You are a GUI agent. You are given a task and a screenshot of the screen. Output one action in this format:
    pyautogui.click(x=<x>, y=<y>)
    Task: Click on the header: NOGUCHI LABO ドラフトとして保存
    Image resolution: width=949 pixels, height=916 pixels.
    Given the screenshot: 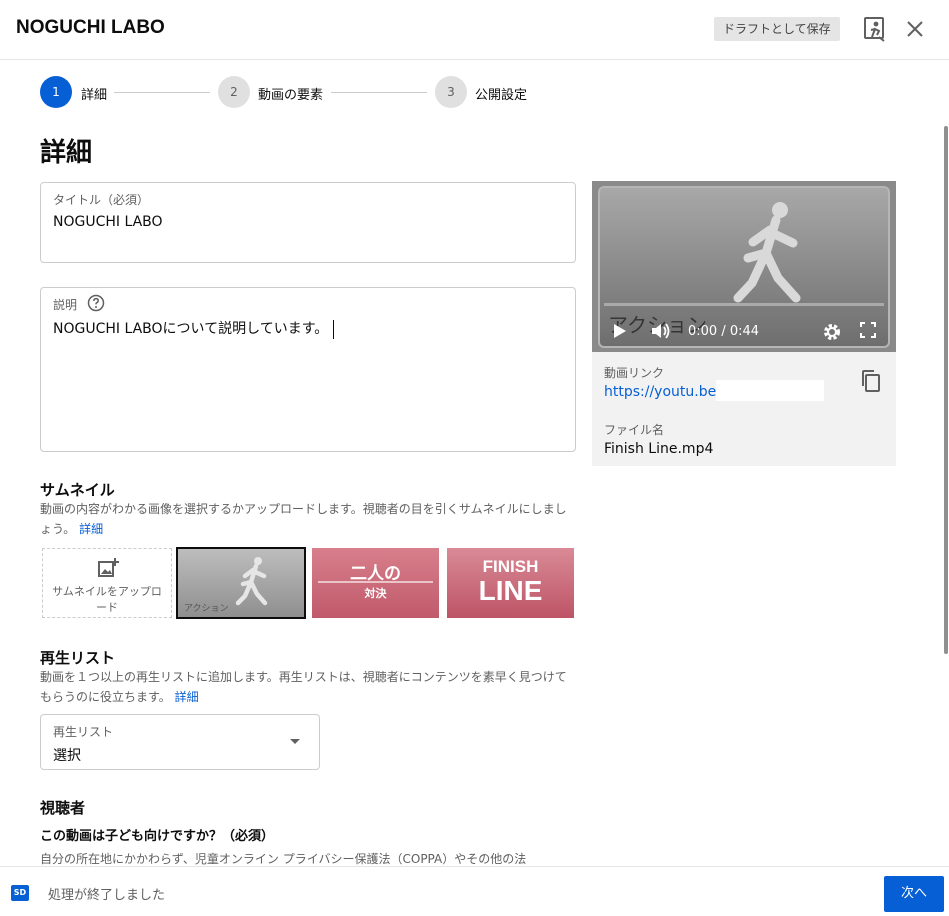 What is the action you would take?
    pyautogui.click(x=474, y=30)
    